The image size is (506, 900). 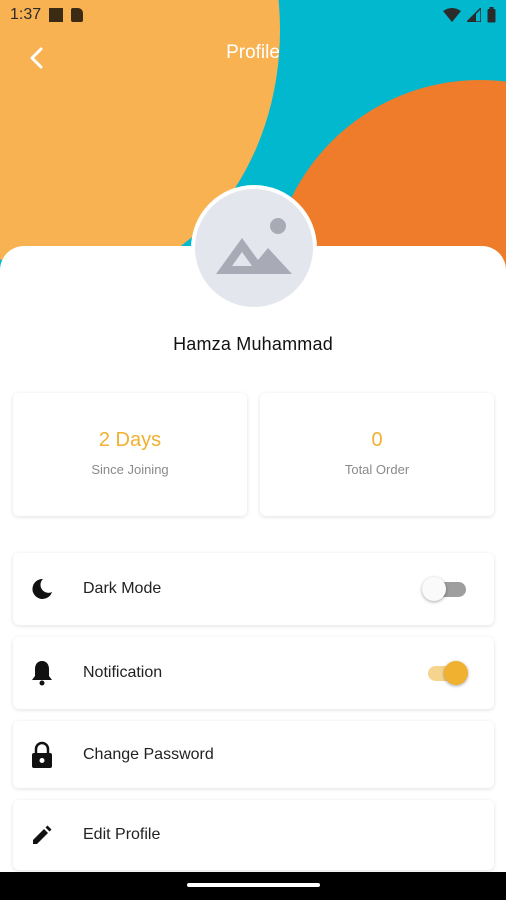 What do you see at coordinates (452, 15) in the screenshot?
I see `wifi-icon` at bounding box center [452, 15].